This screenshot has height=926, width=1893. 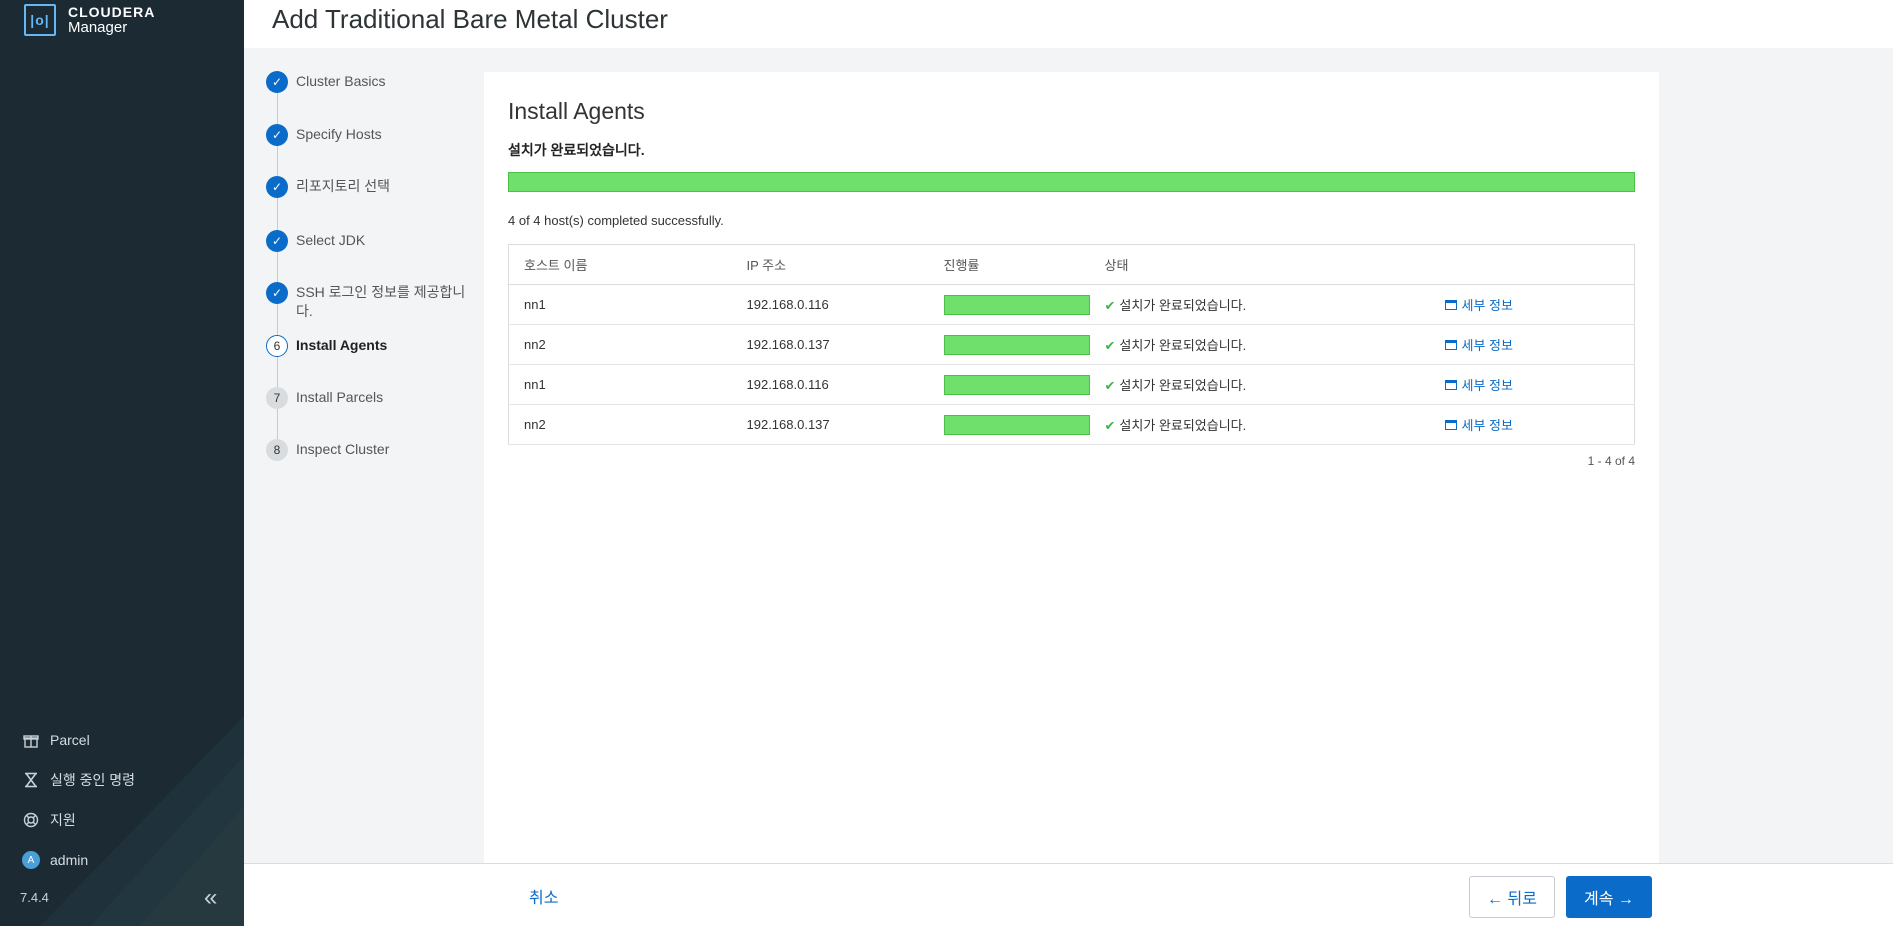 What do you see at coordinates (340, 397) in the screenshot?
I see `step-label: Install Parcels` at bounding box center [340, 397].